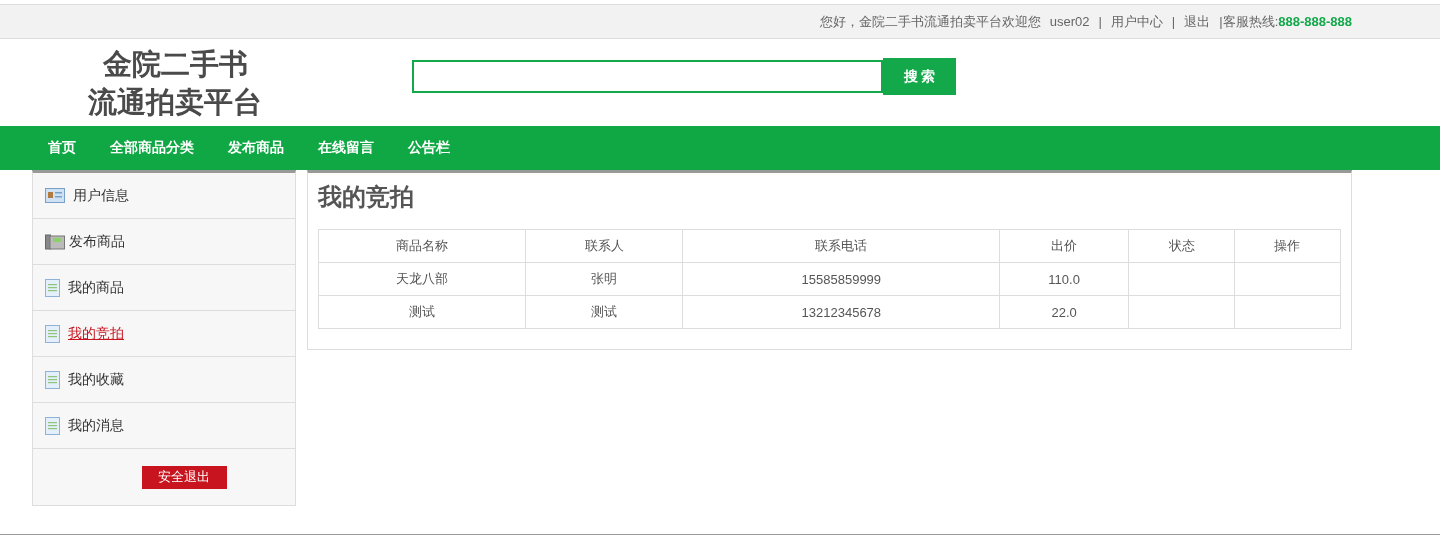 The width and height of the screenshot is (1440, 556). I want to click on table-cell: 22.0, so click(1064, 312).